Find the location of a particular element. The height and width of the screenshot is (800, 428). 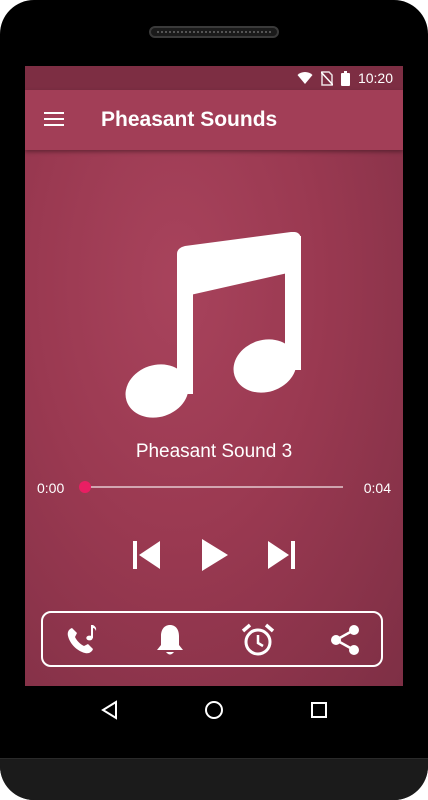

duration-time: 0:04 is located at coordinates (377, 488).